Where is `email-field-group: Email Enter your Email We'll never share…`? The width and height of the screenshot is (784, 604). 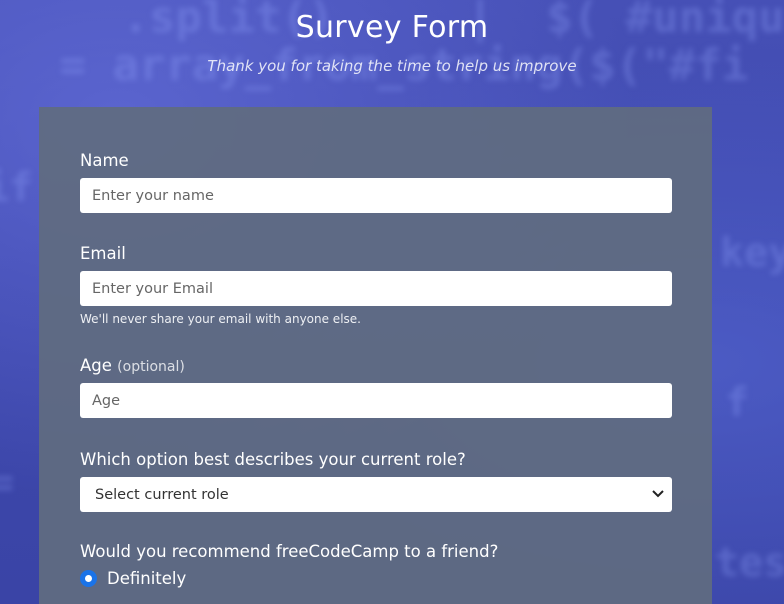
email-field-group: Email Enter your Email We'll never share… is located at coordinates (376, 285).